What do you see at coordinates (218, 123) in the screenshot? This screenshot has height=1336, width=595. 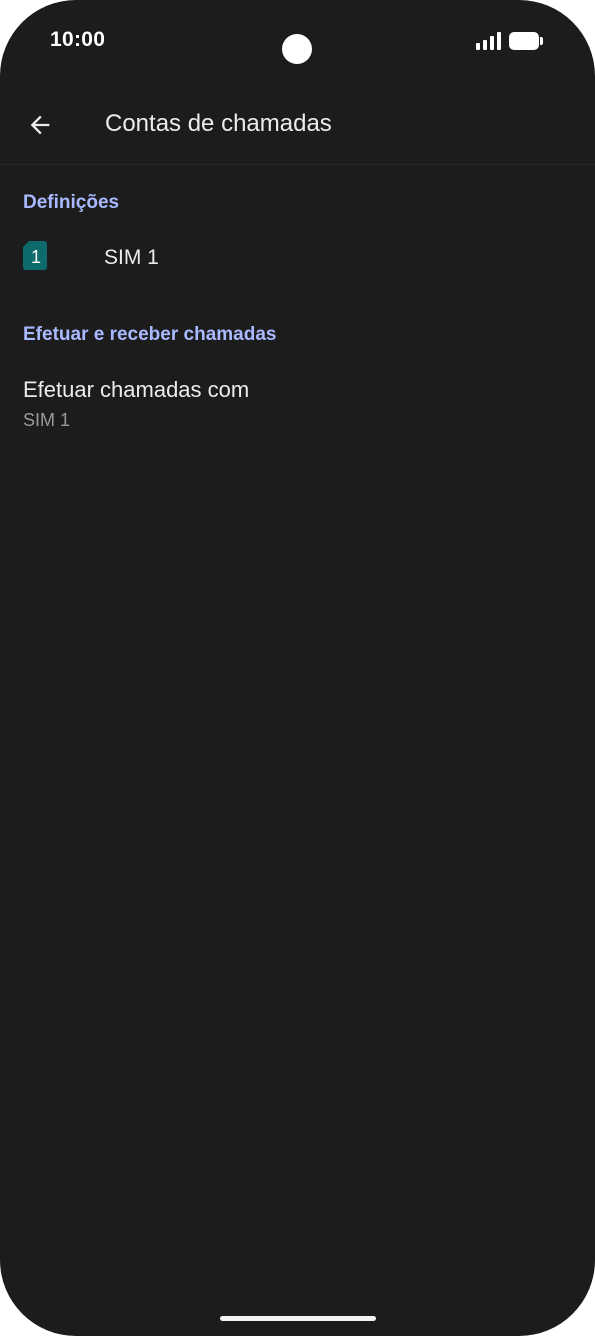 I see `page-title: Contas de chamadas` at bounding box center [218, 123].